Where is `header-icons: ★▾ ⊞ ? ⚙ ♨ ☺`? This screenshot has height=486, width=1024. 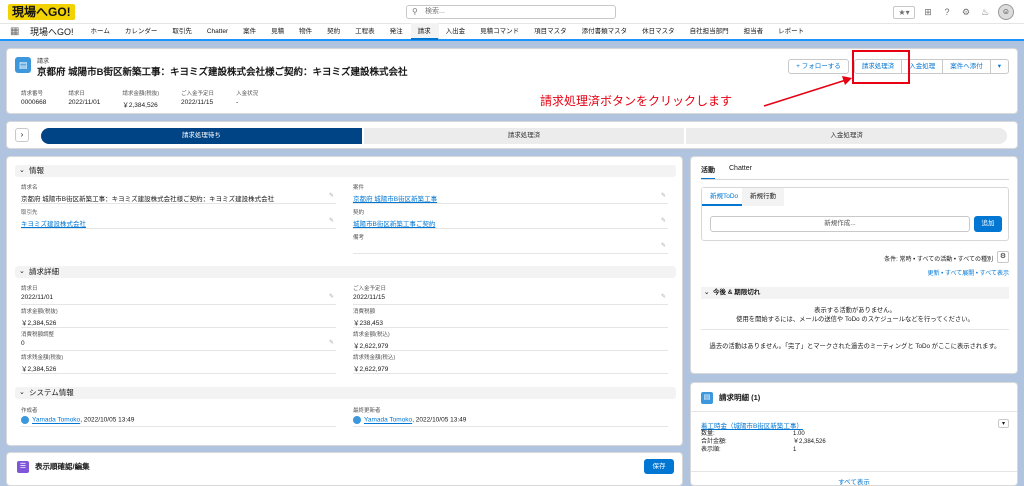 header-icons: ★▾ ⊞ ? ⚙ ♨ ☺ is located at coordinates (953, 12).